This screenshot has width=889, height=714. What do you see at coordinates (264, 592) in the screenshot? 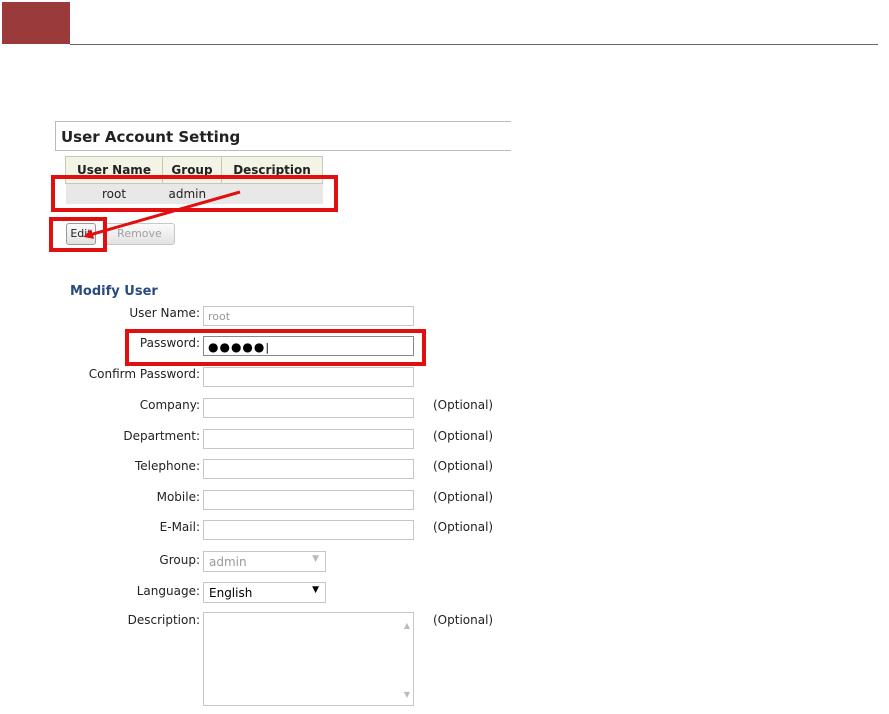
I see `language-select: English ▼` at bounding box center [264, 592].